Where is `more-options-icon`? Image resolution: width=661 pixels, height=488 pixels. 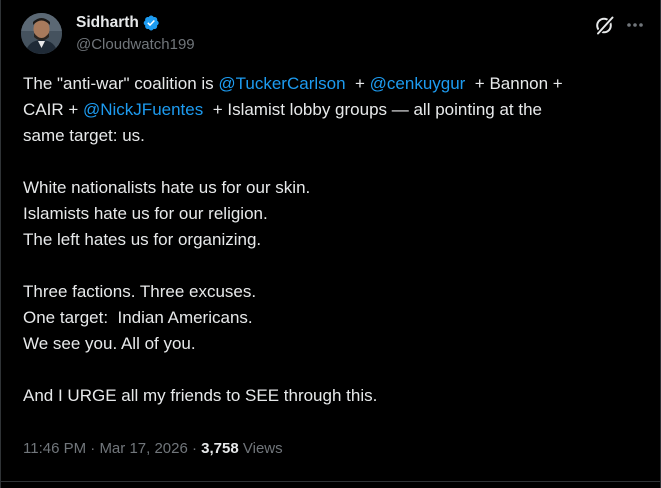
more-options-icon is located at coordinates (635, 25).